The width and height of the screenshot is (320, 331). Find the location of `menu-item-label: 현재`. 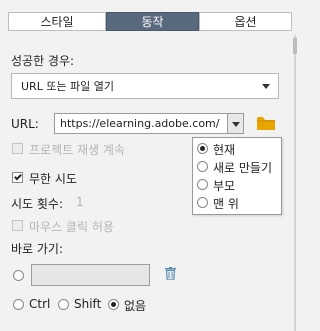

menu-item-label: 현재 is located at coordinates (224, 150).